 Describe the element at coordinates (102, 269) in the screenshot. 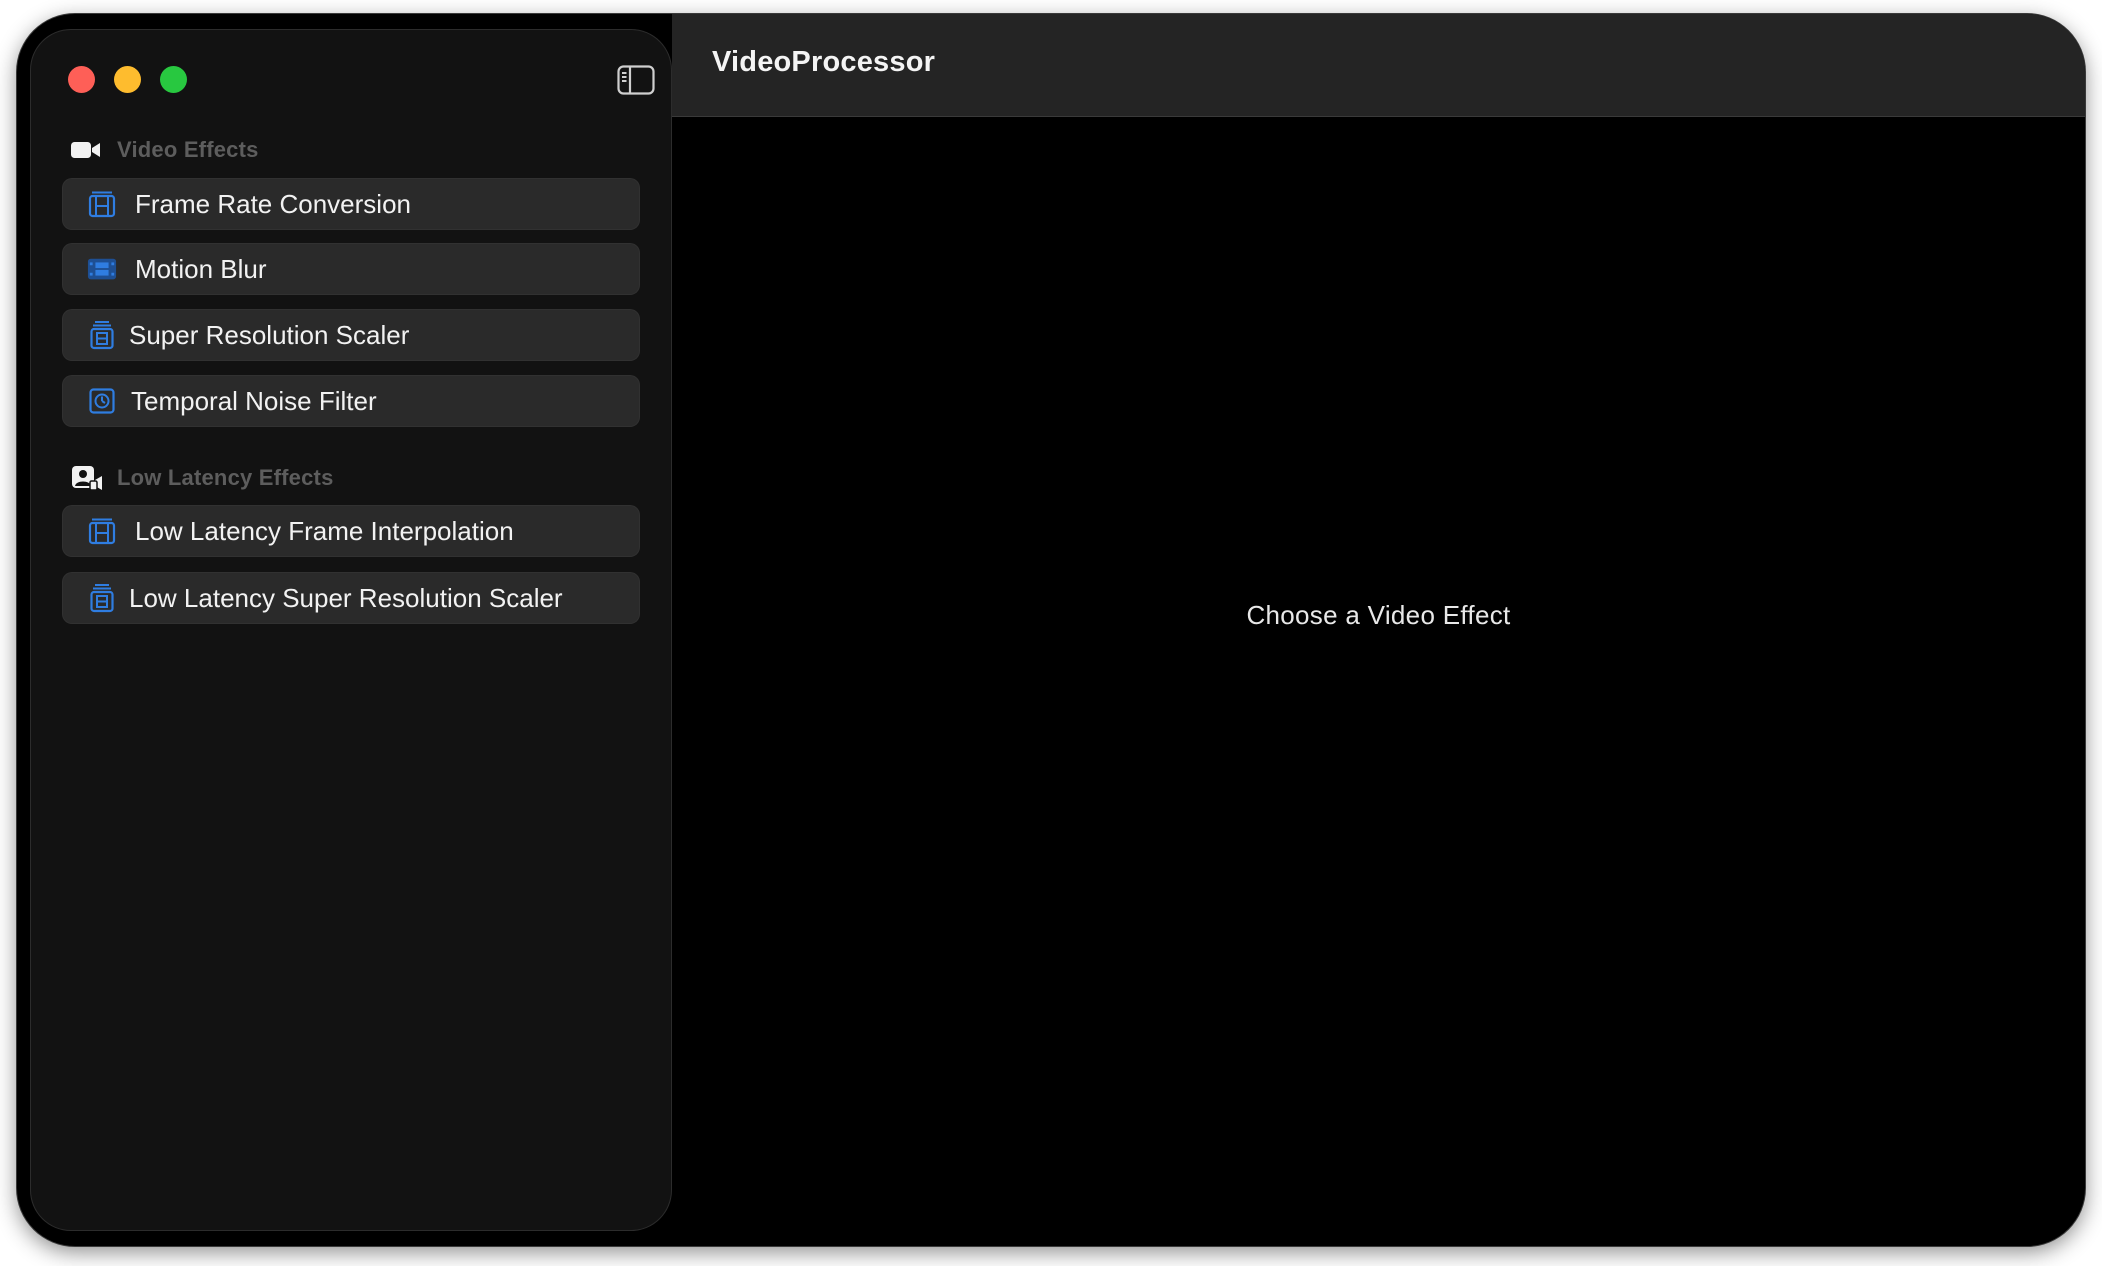

I see `film-strip-icon` at that location.